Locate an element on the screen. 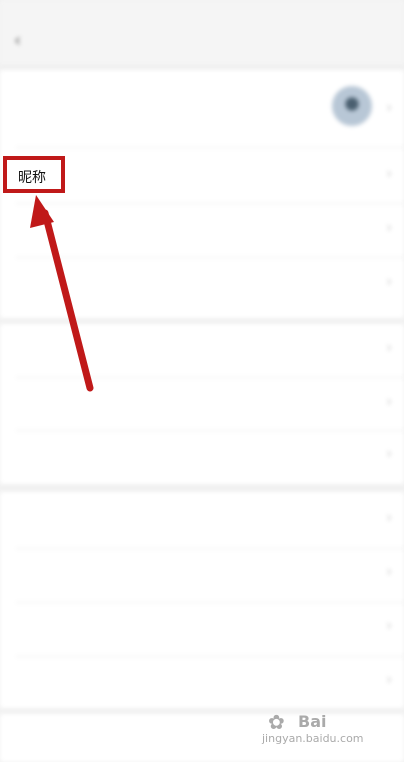 This screenshot has height=762, width=404. annotation-arrow is located at coordinates (62, 293).